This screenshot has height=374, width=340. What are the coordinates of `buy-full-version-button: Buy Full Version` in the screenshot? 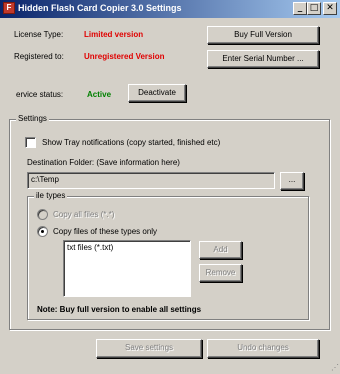 It's located at (263, 35).